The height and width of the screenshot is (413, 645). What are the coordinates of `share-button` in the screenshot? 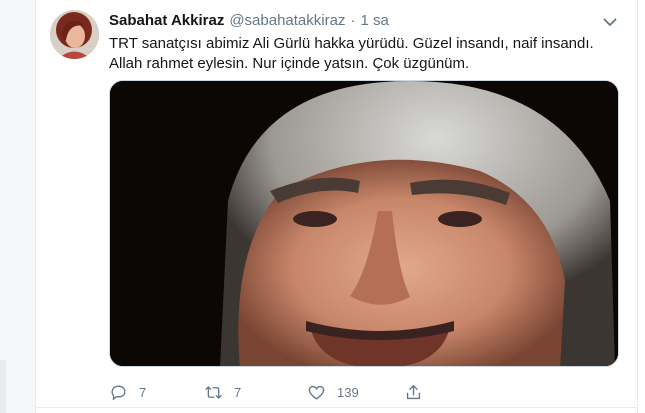 It's located at (413, 392).